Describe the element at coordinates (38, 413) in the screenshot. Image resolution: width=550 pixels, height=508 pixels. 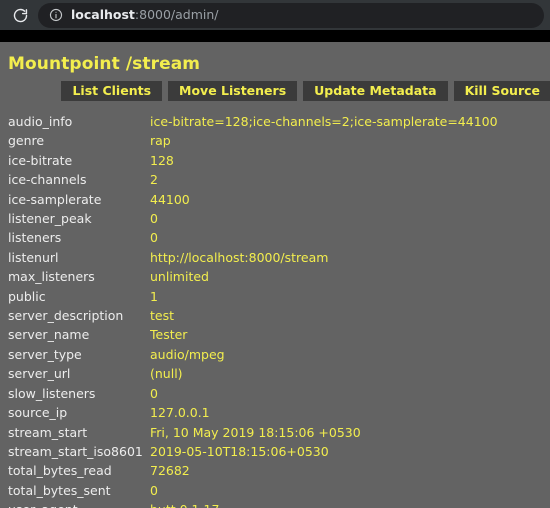
I see `stat-key: source_ip` at that location.